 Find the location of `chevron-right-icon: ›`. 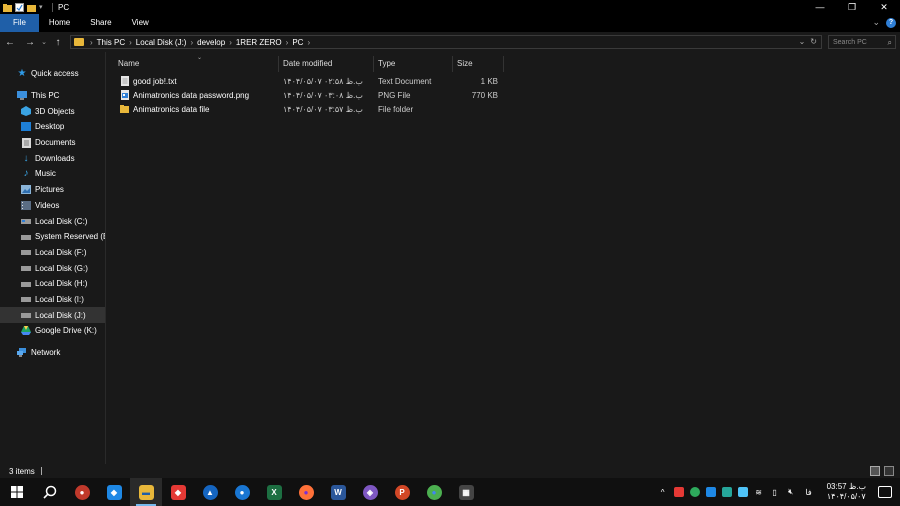

chevron-right-icon: › is located at coordinates (308, 42).